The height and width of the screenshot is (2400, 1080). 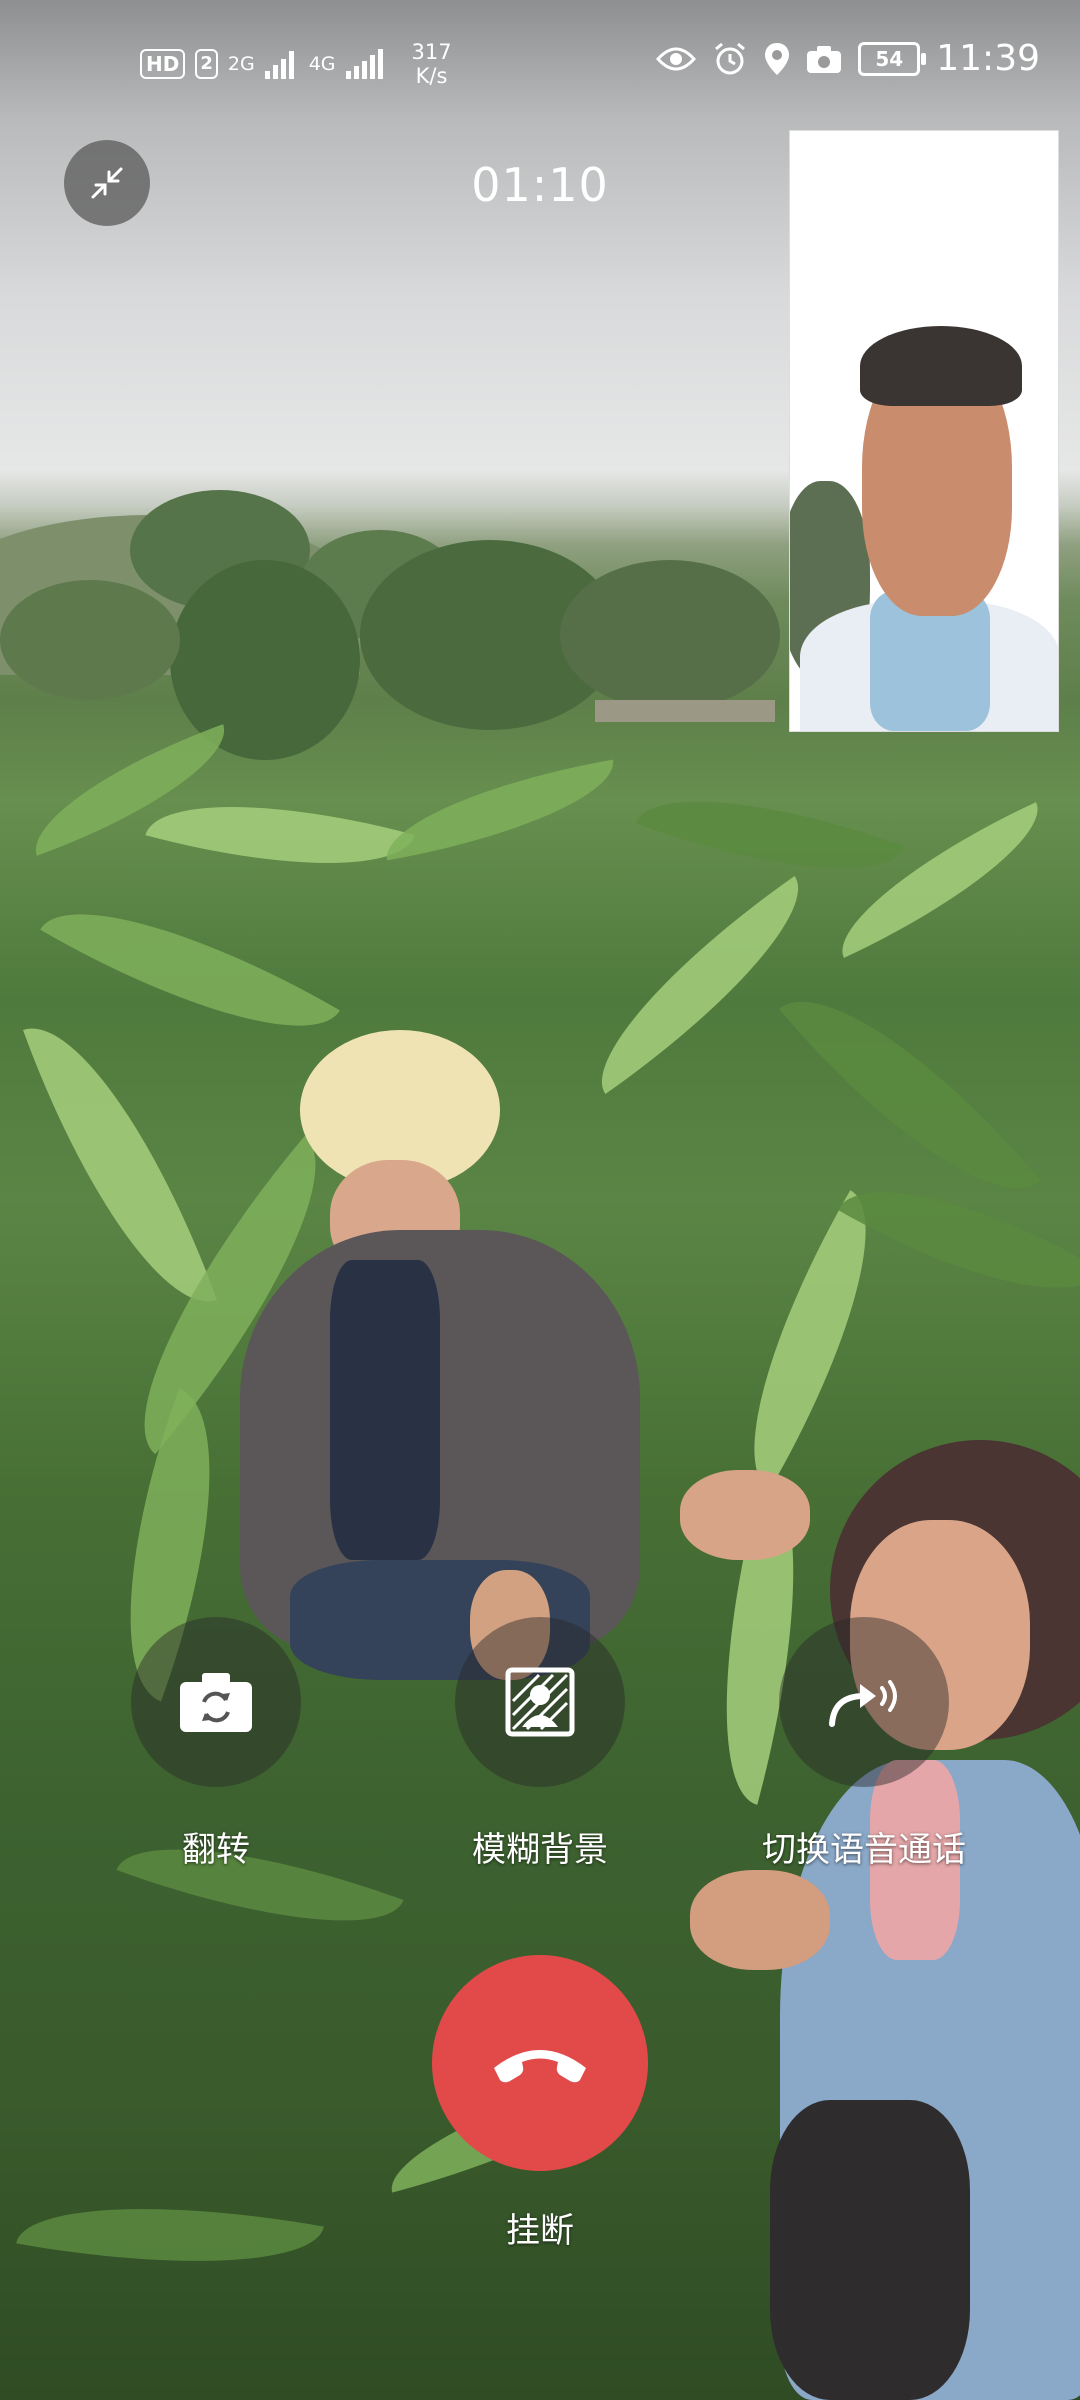 I want to click on camera-icon, so click(x=824, y=59).